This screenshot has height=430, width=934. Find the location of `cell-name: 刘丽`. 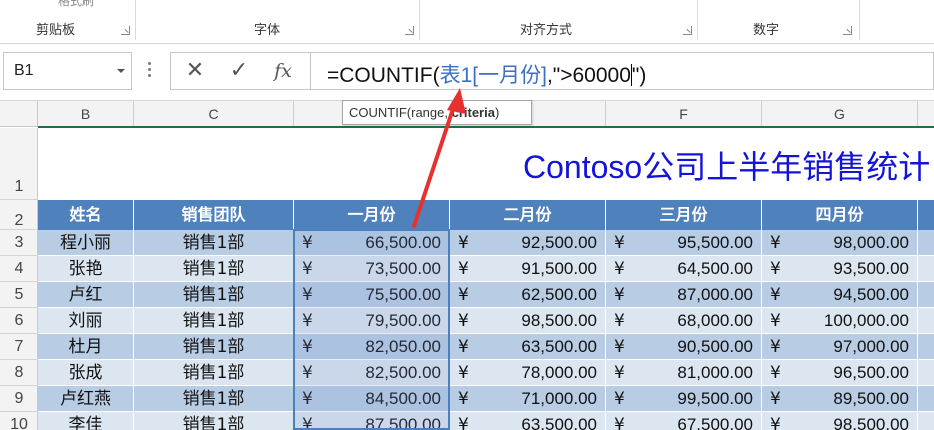

cell-name: 刘丽 is located at coordinates (86, 321).